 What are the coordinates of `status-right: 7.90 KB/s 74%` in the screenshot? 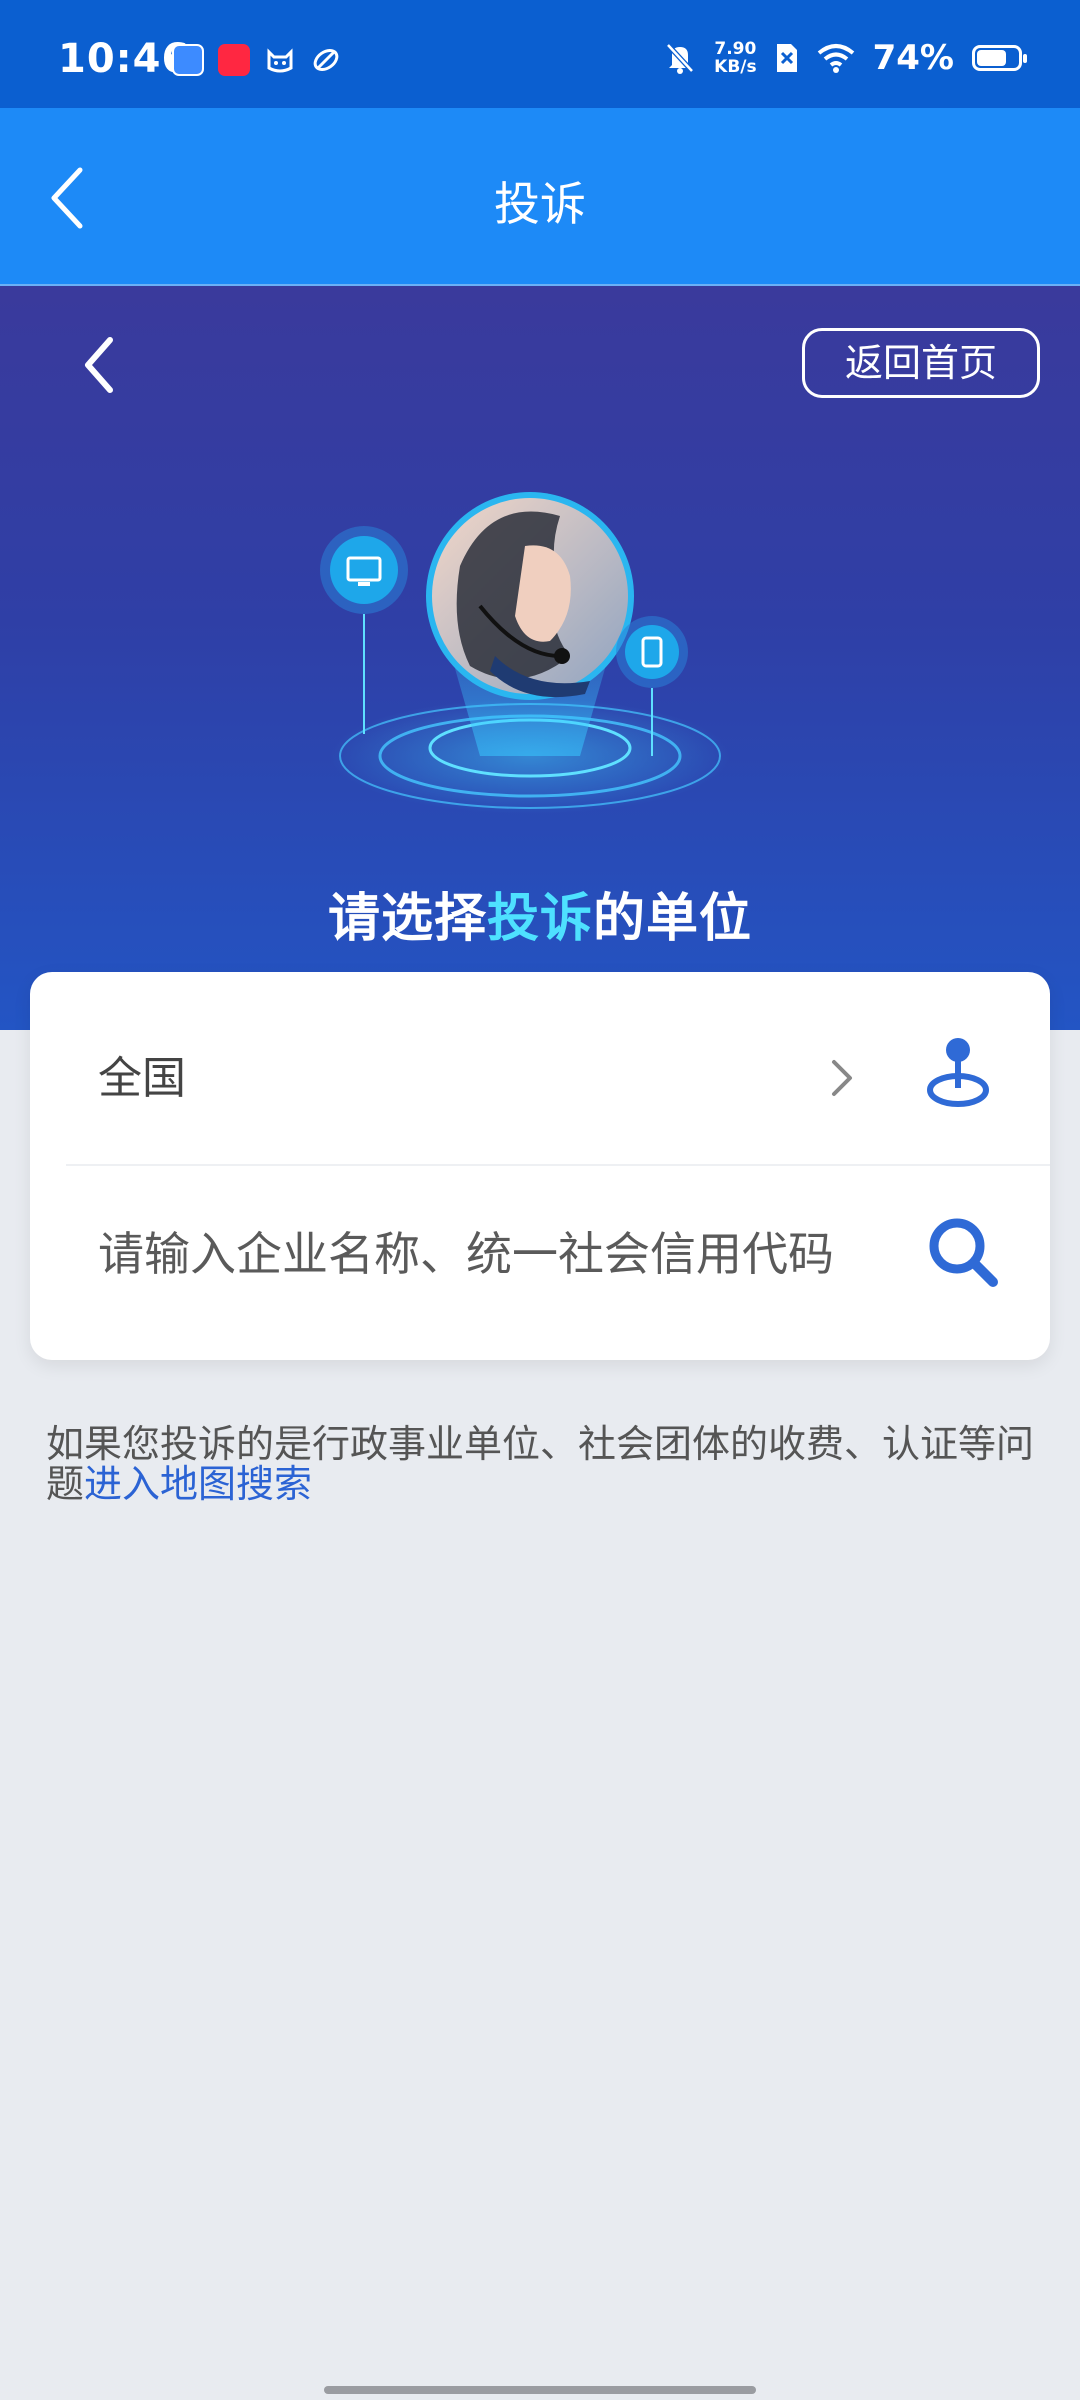 It's located at (845, 58).